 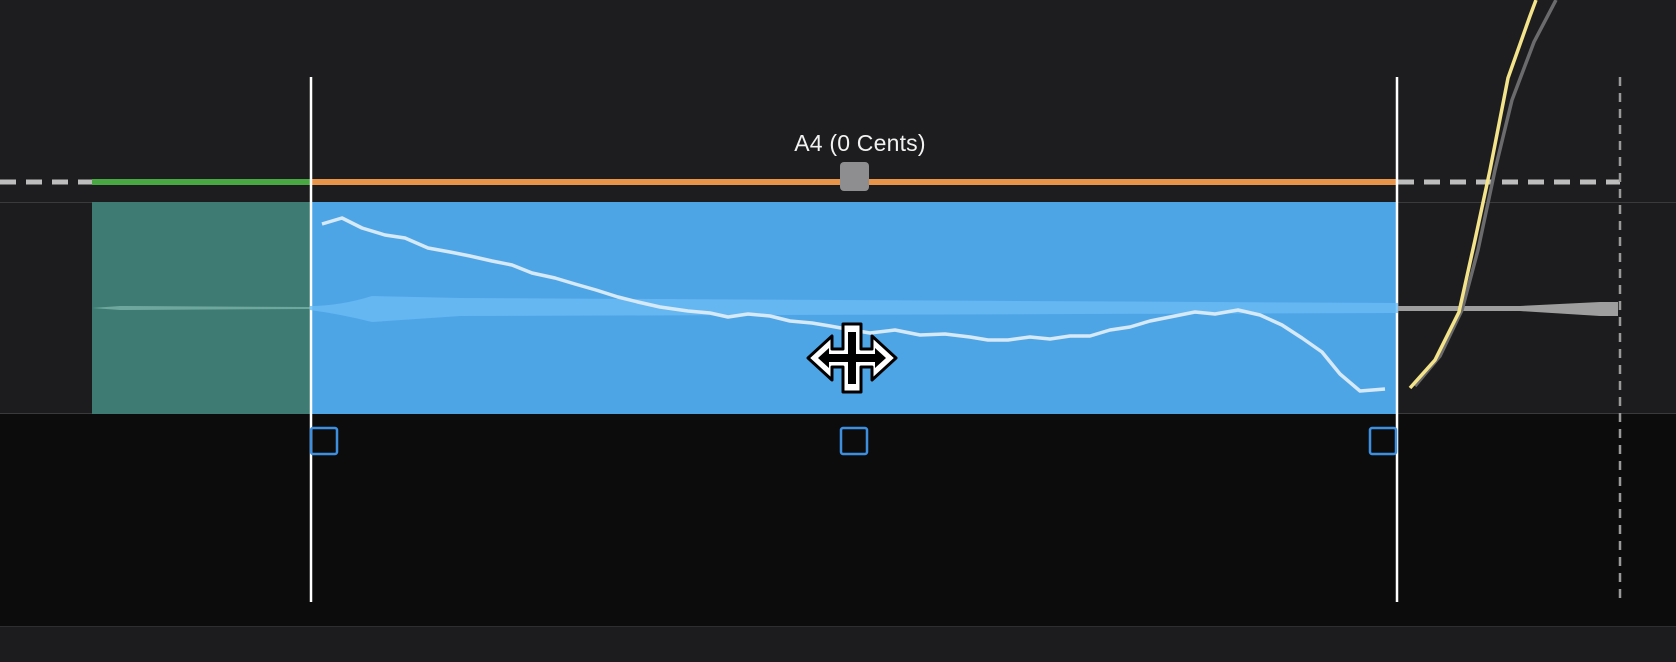 I want to click on next-note-pitch-curve-yellow, so click(x=1473, y=195).